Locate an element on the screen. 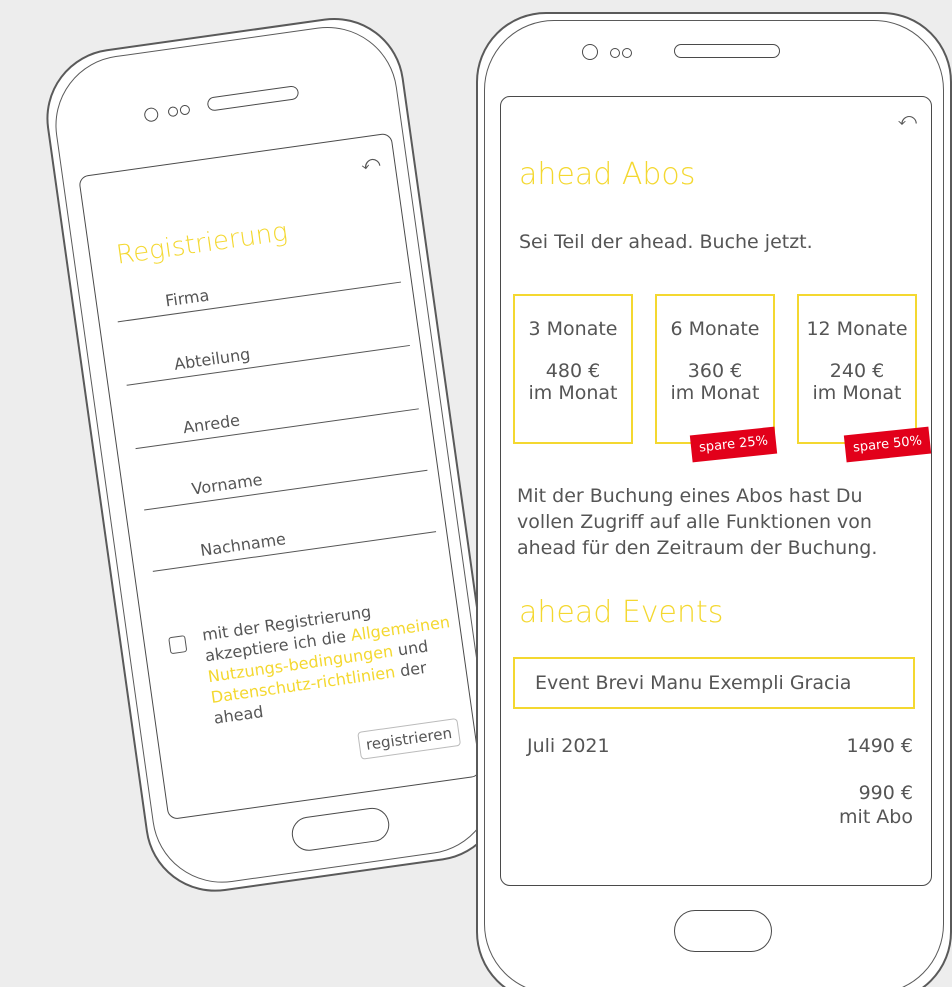 The width and height of the screenshot is (952, 987). vorname-field: Vorname is located at coordinates (284, 477).